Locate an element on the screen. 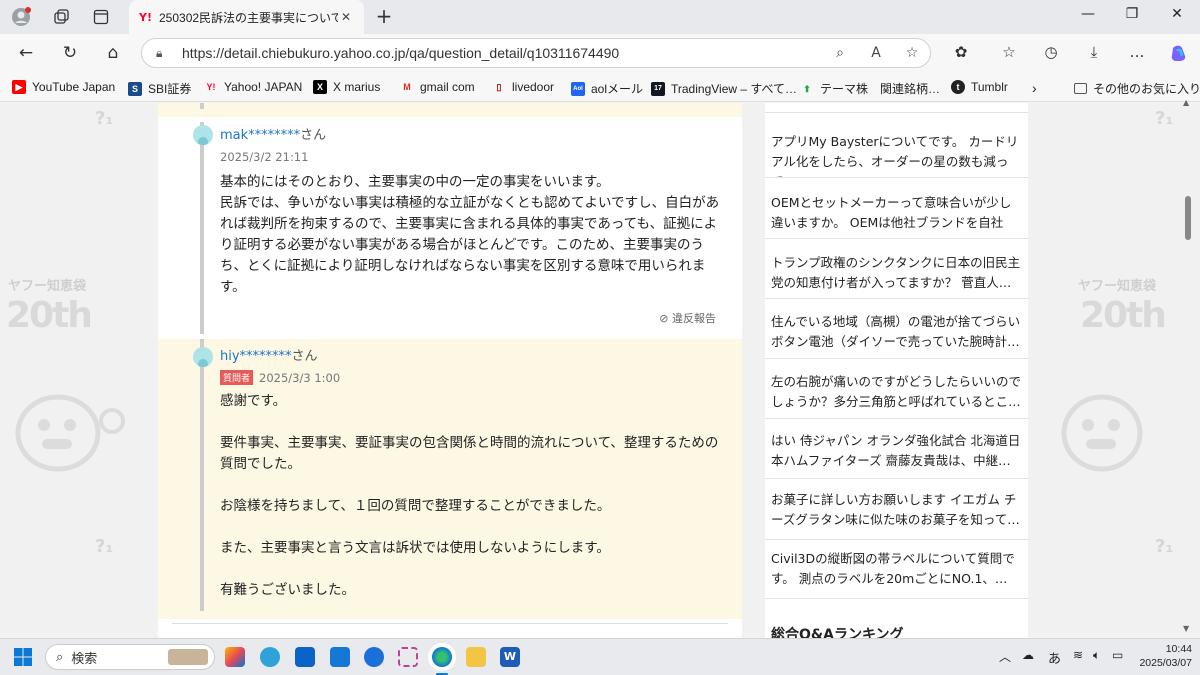  divider is located at coordinates (450, 623).